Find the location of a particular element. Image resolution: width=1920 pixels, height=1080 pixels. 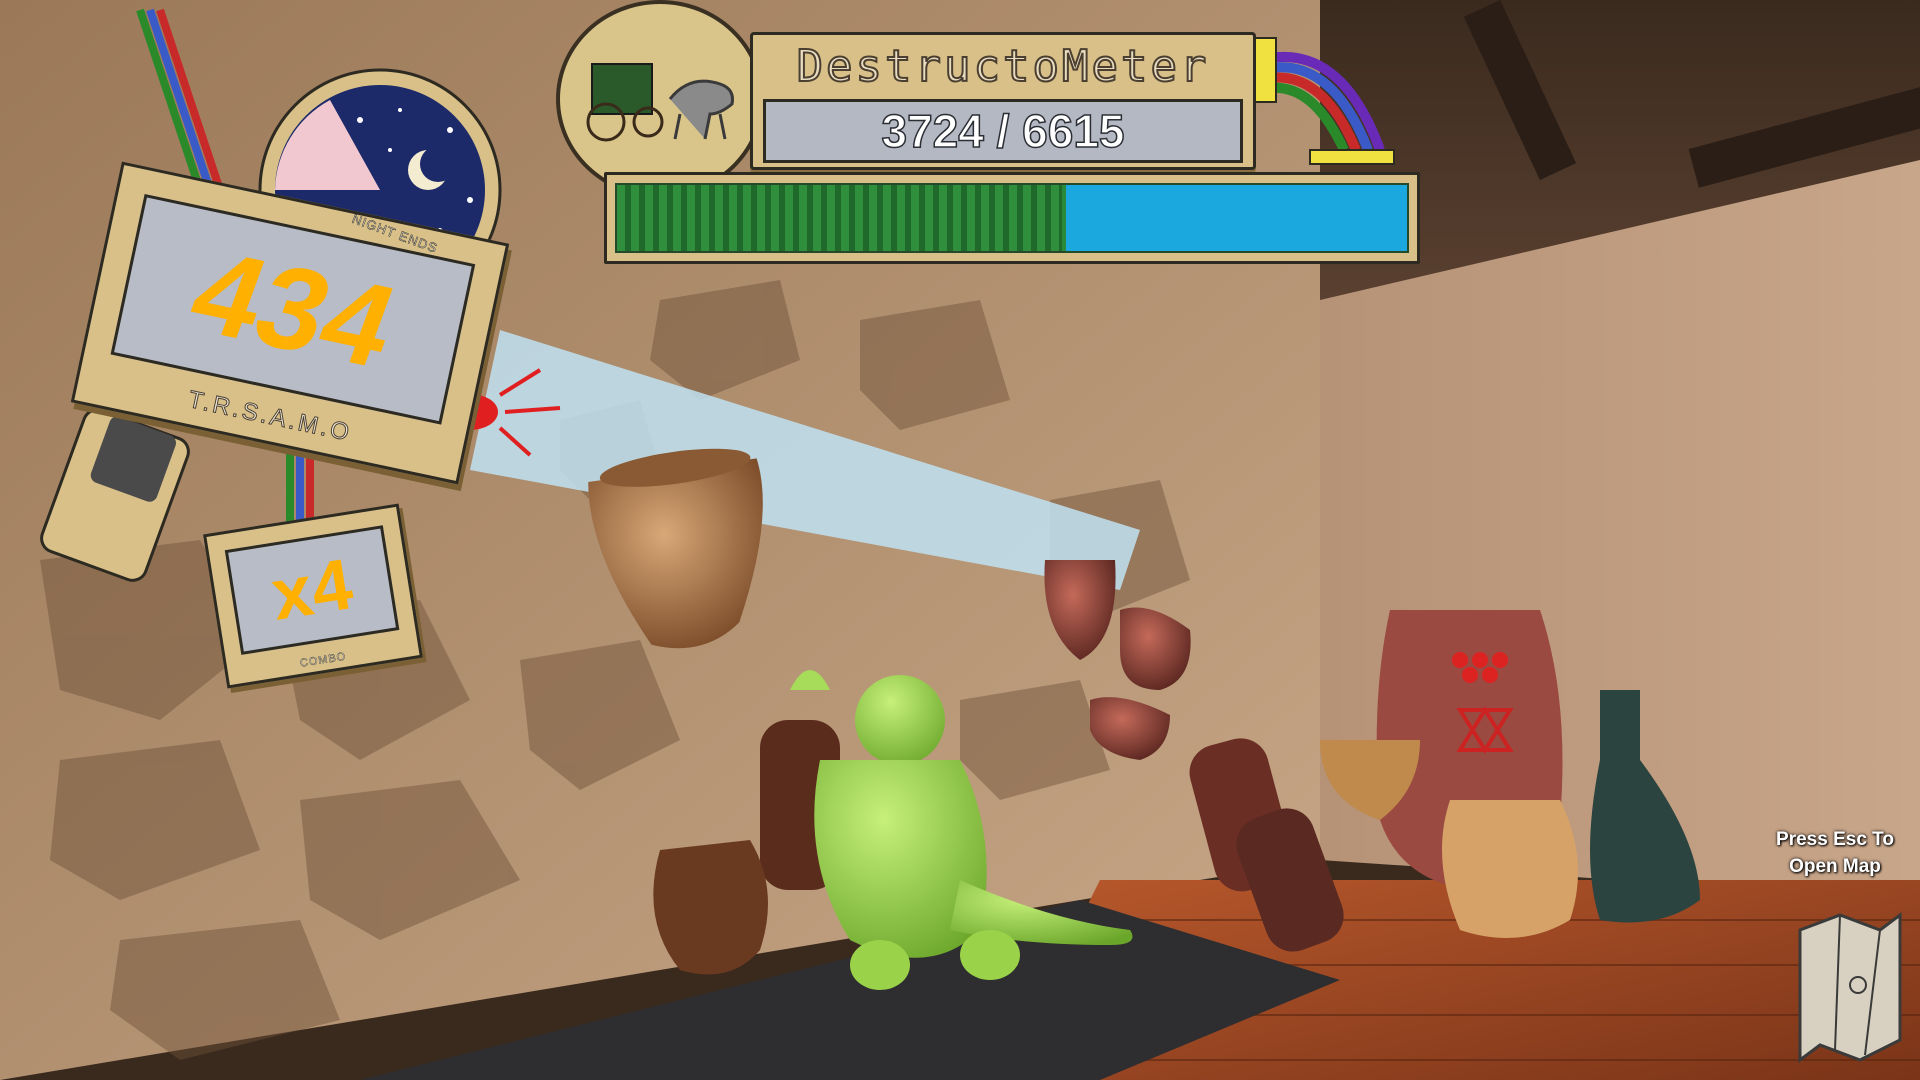

score-value: 434 is located at coordinates (292, 309).